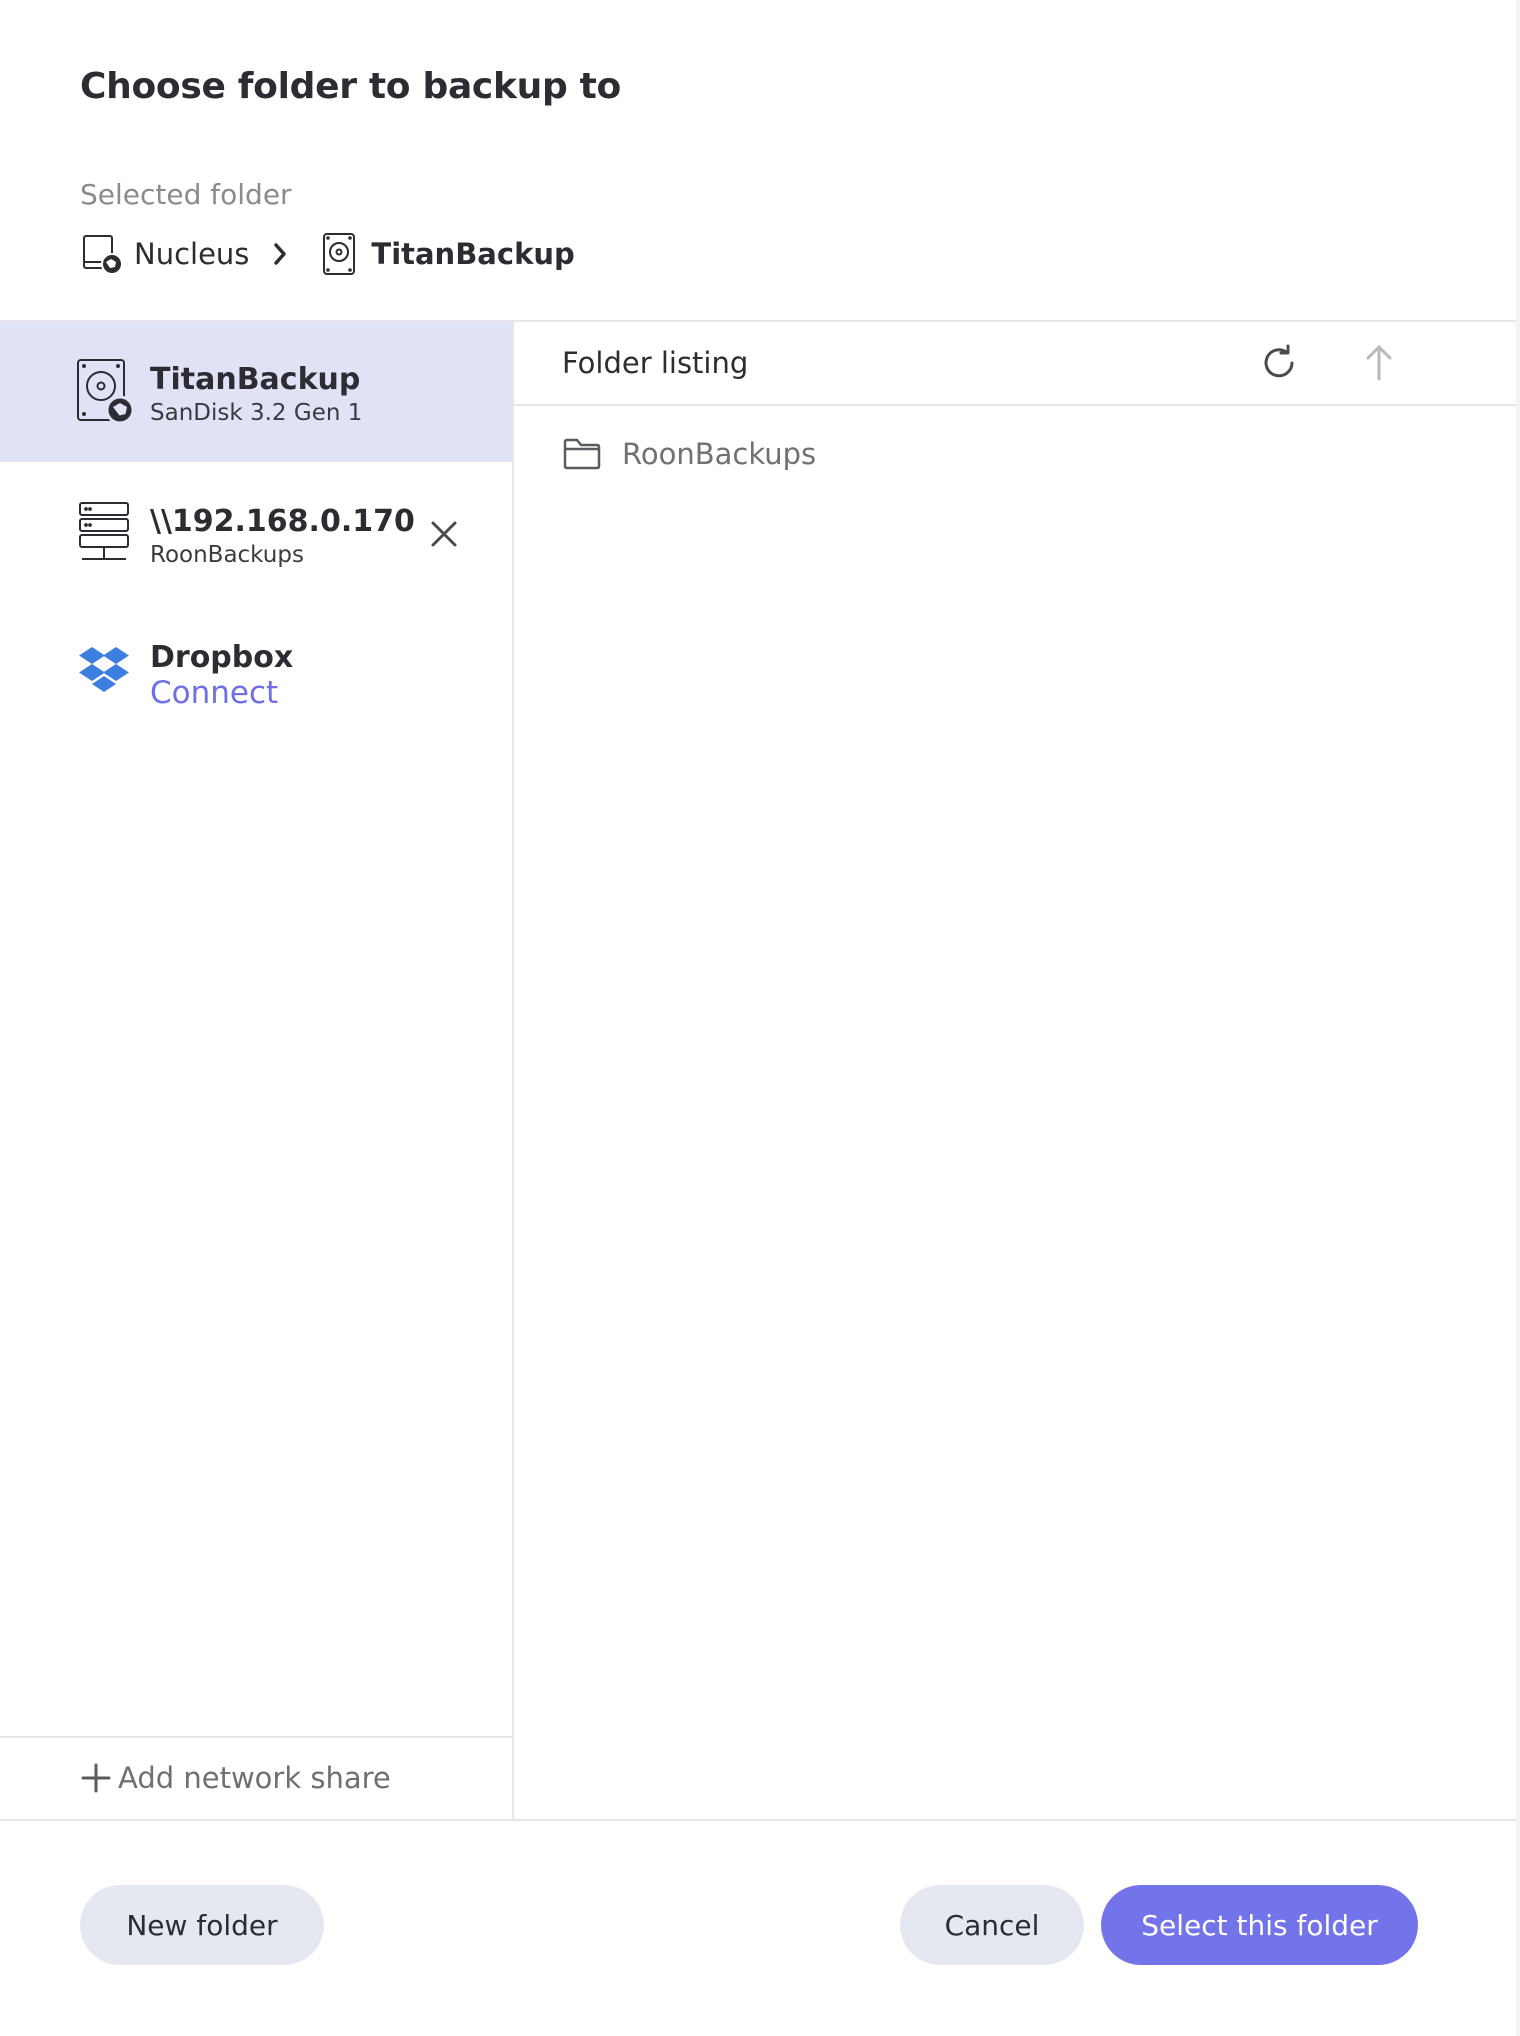 This screenshot has width=1520, height=2036. I want to click on close-icon, so click(444, 534).